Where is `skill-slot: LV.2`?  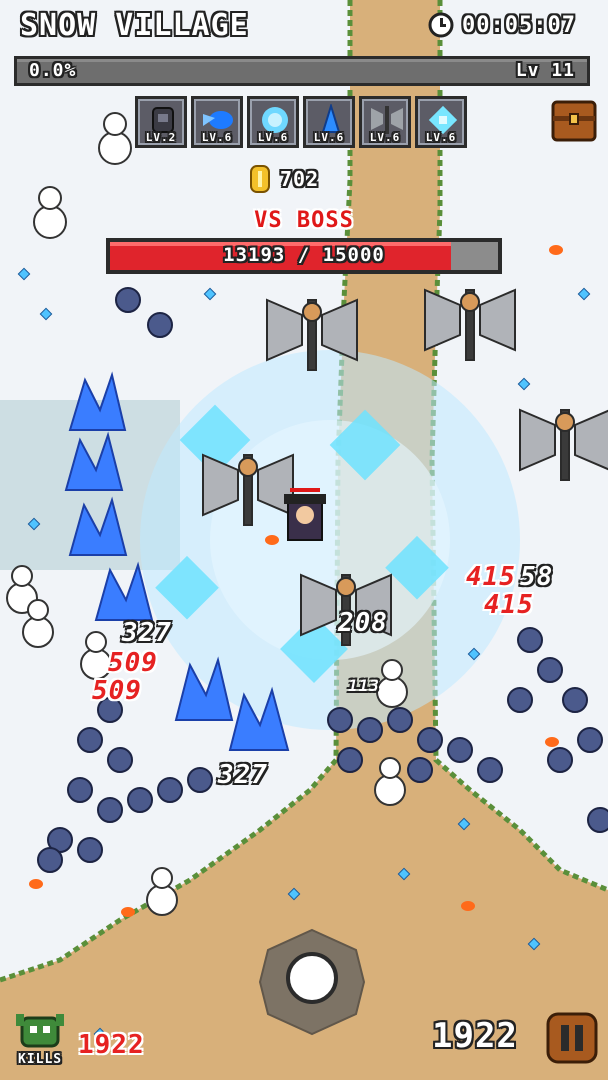 skill-slot: LV.2 is located at coordinates (161, 122).